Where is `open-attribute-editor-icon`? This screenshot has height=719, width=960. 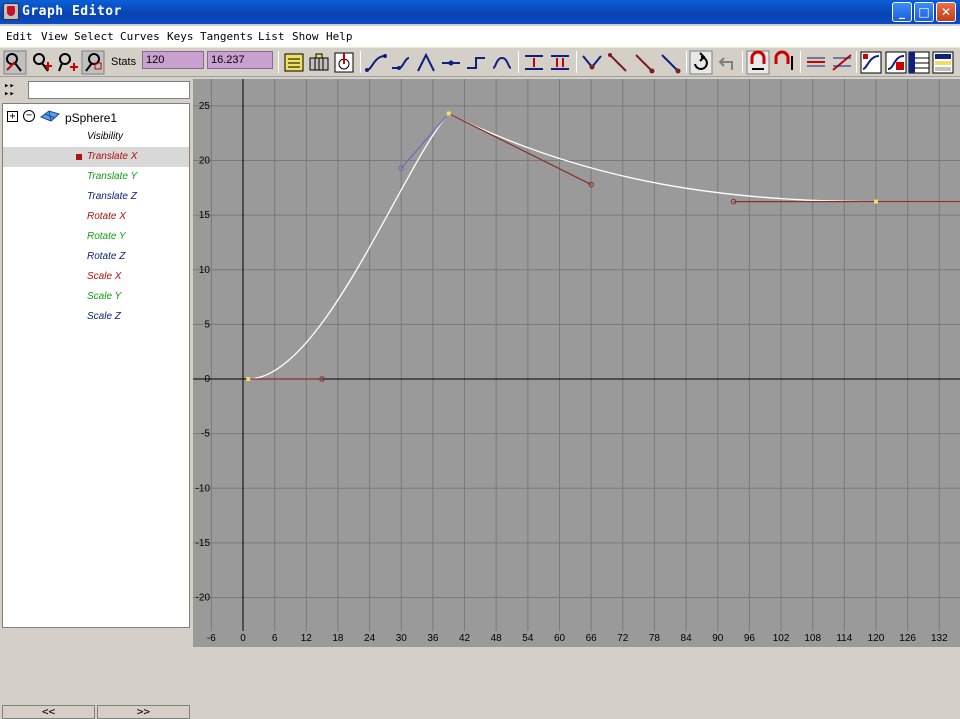 open-attribute-editor-icon is located at coordinates (943, 62).